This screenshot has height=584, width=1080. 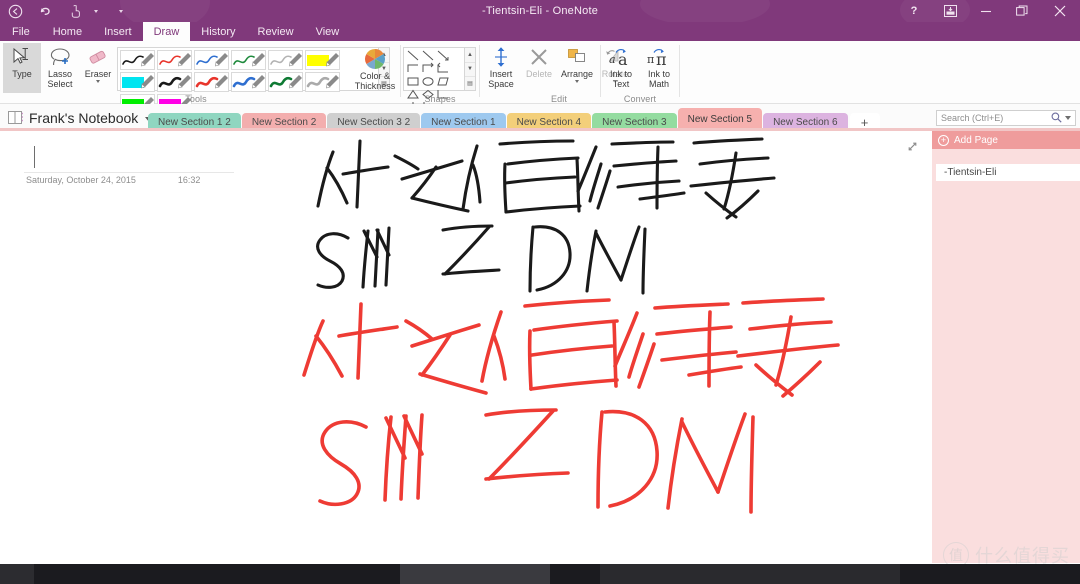 What do you see at coordinates (129, 172) in the screenshot?
I see `page-title-rule` at bounding box center [129, 172].